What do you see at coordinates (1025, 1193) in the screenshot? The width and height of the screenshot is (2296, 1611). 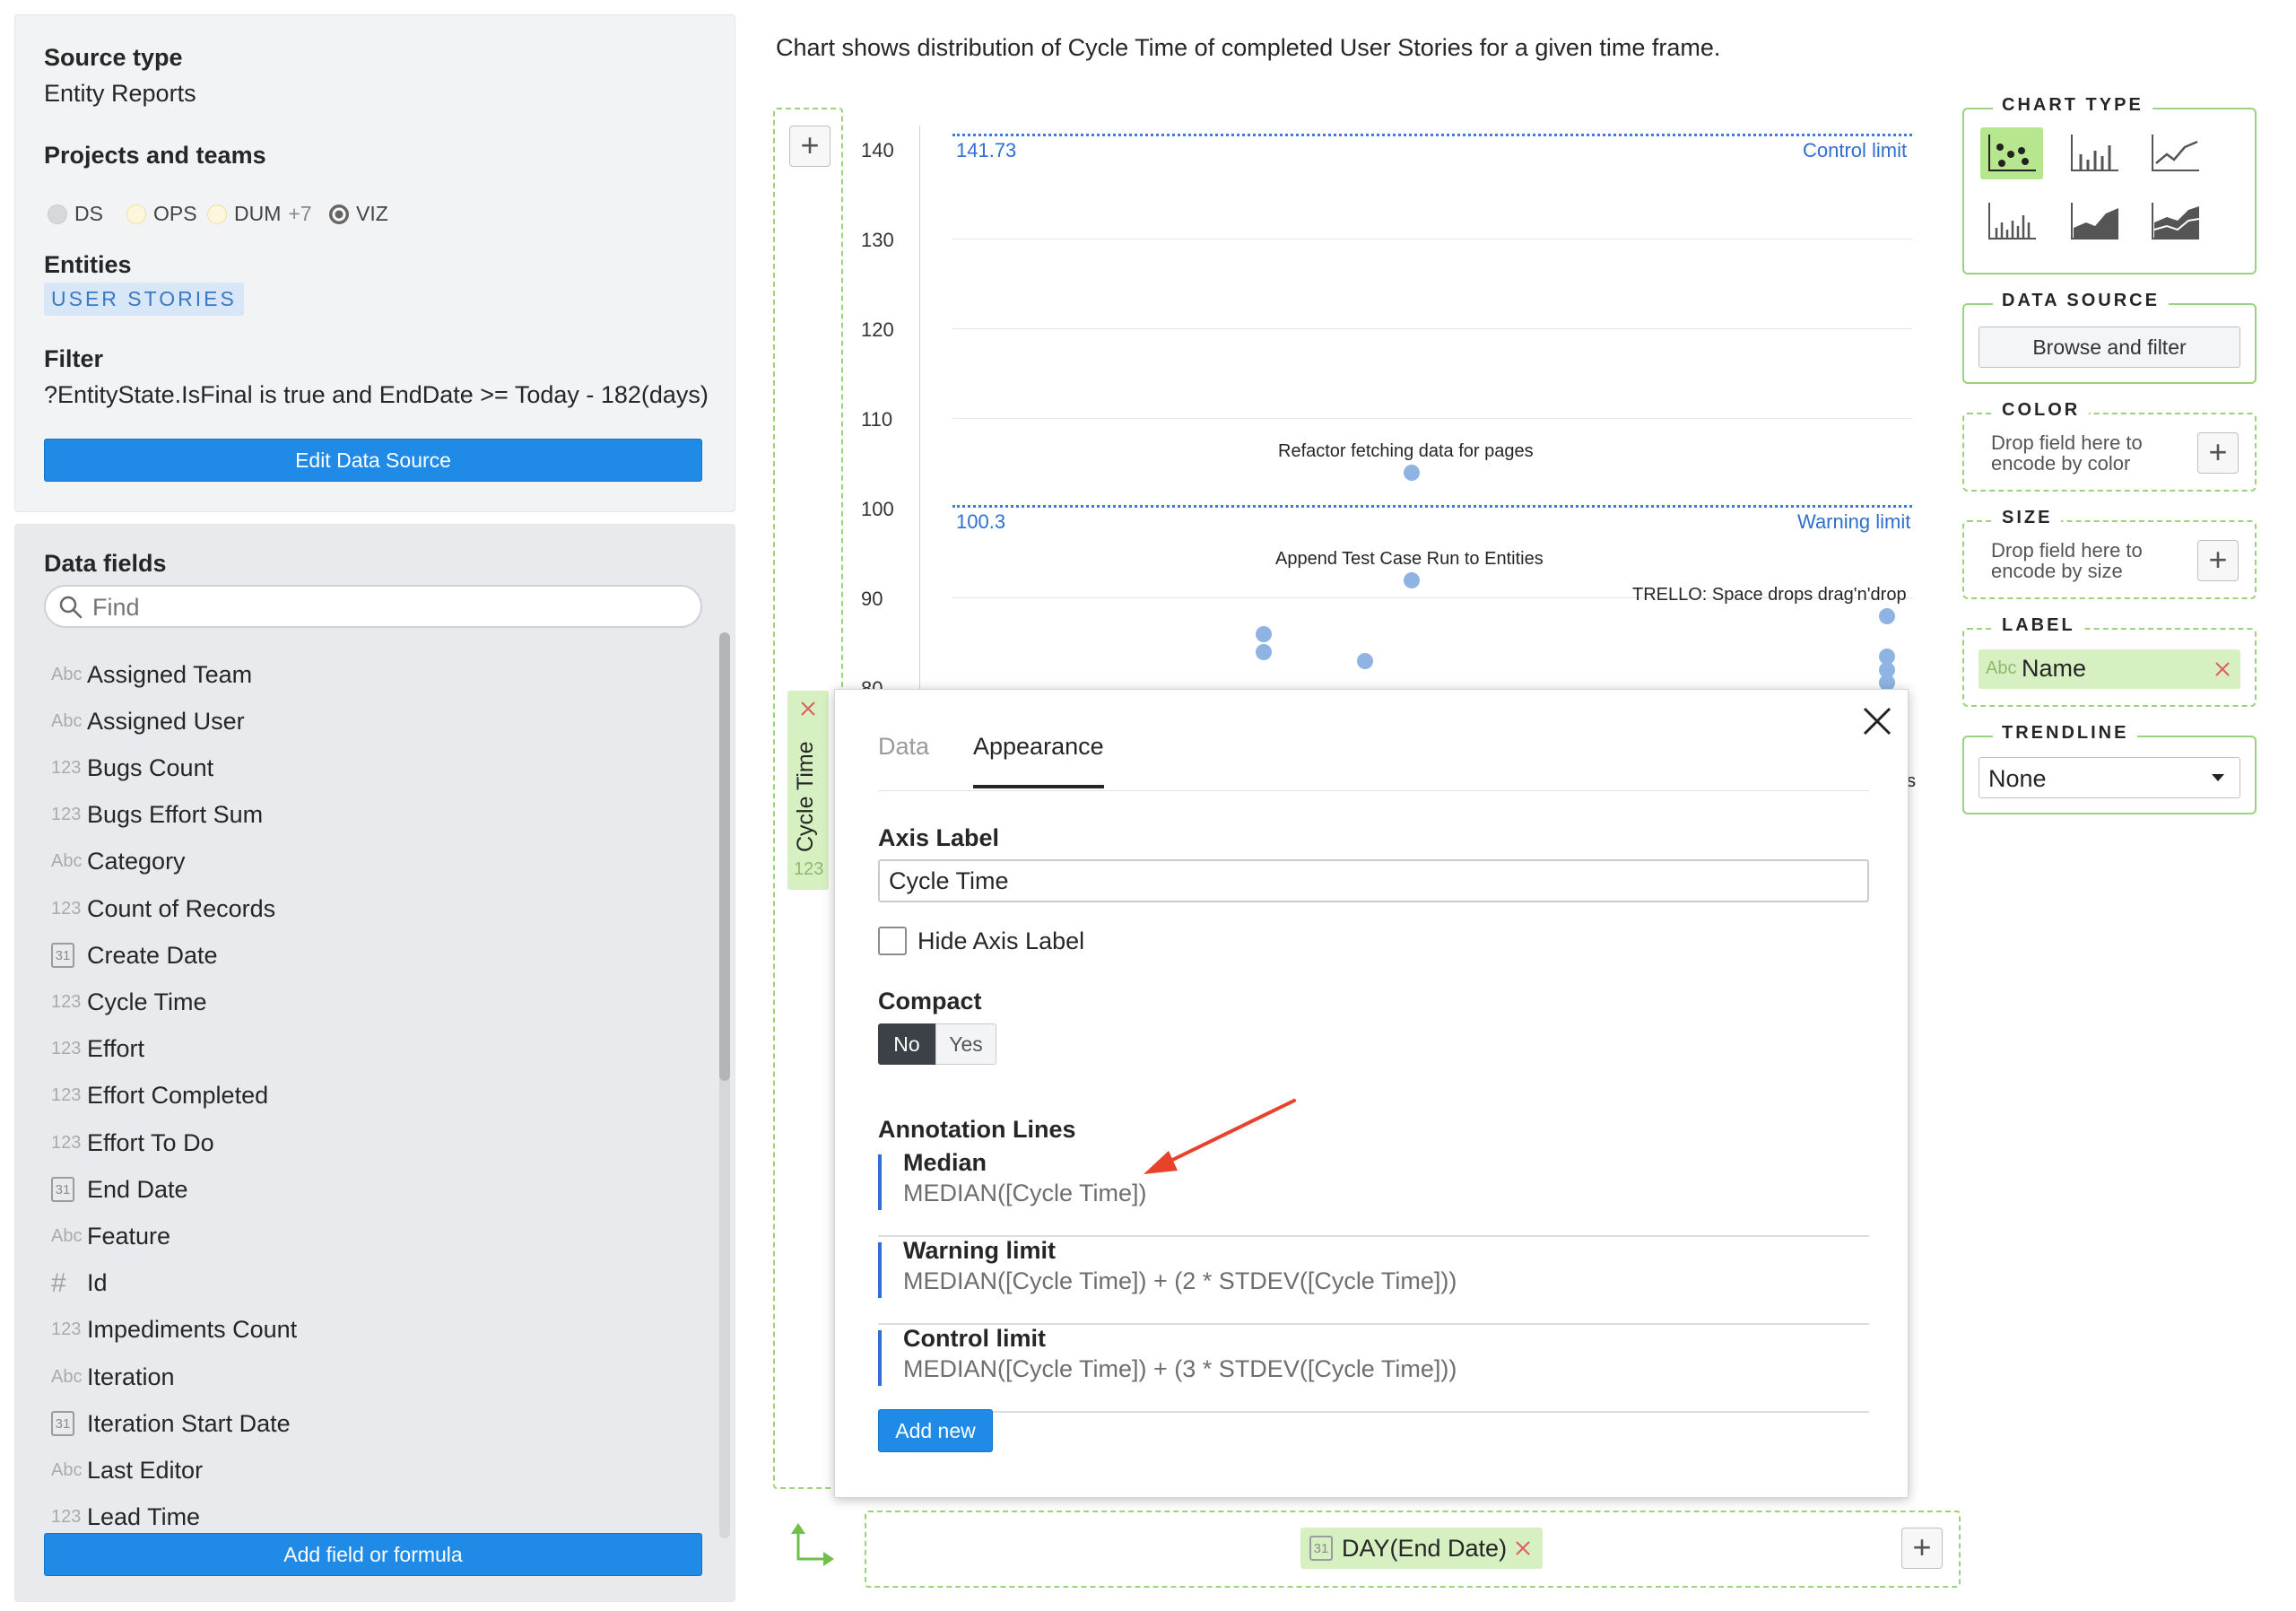 I see `annotation-formula: MEDIAN([Cycle Time])` at bounding box center [1025, 1193].